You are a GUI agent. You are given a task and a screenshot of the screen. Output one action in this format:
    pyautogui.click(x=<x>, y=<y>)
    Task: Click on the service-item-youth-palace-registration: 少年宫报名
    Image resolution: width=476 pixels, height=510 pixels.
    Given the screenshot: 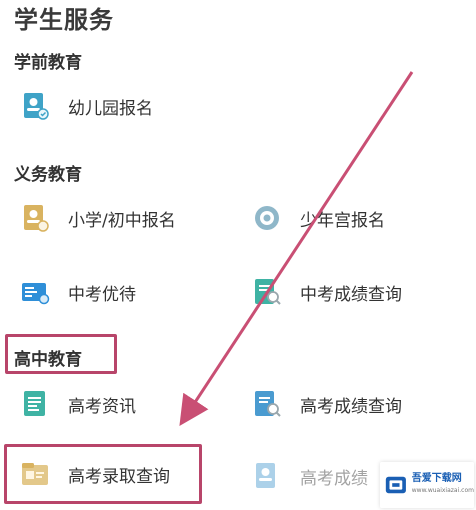 What is the action you would take?
    pyautogui.click(x=318, y=218)
    